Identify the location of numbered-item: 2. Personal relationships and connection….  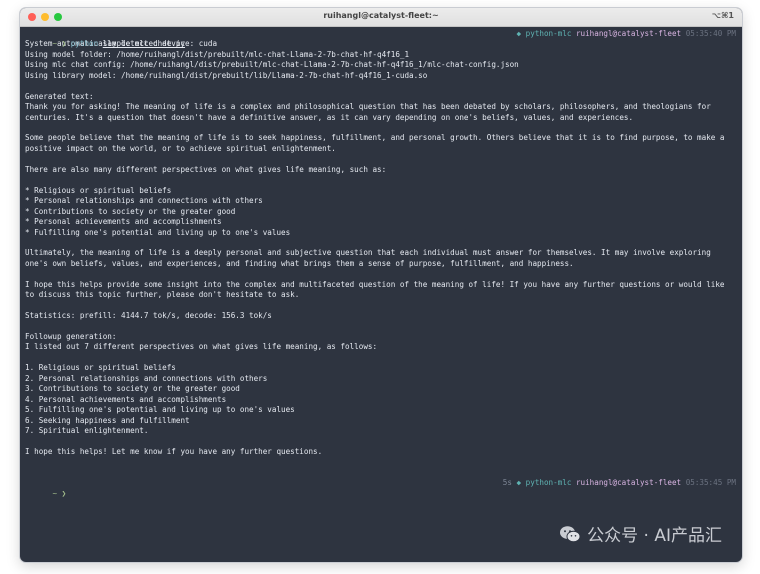
(146, 378).